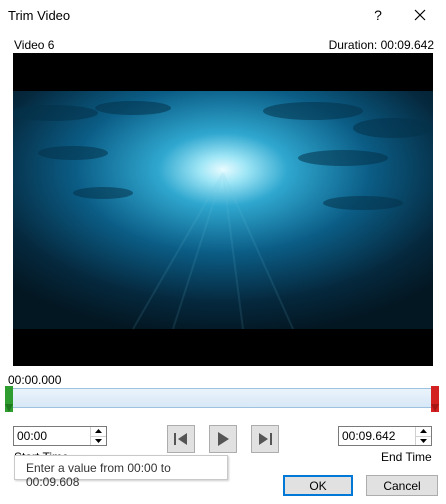  What do you see at coordinates (34, 45) in the screenshot?
I see `video-name: Video 6` at bounding box center [34, 45].